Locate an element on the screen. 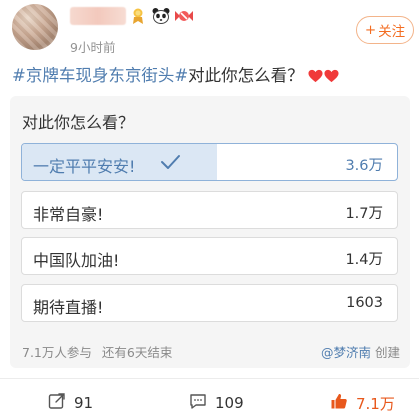 The width and height of the screenshot is (419, 420). gold-badge-icon is located at coordinates (138, 16).